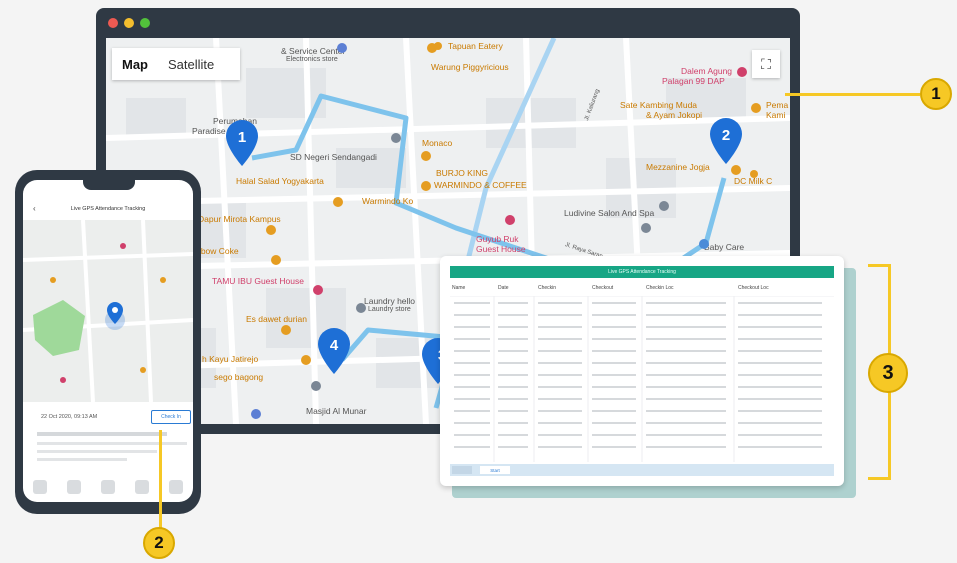 This screenshot has height=563, width=957. What do you see at coordinates (603, 288) in the screenshot?
I see `col-checkout: Checkout` at bounding box center [603, 288].